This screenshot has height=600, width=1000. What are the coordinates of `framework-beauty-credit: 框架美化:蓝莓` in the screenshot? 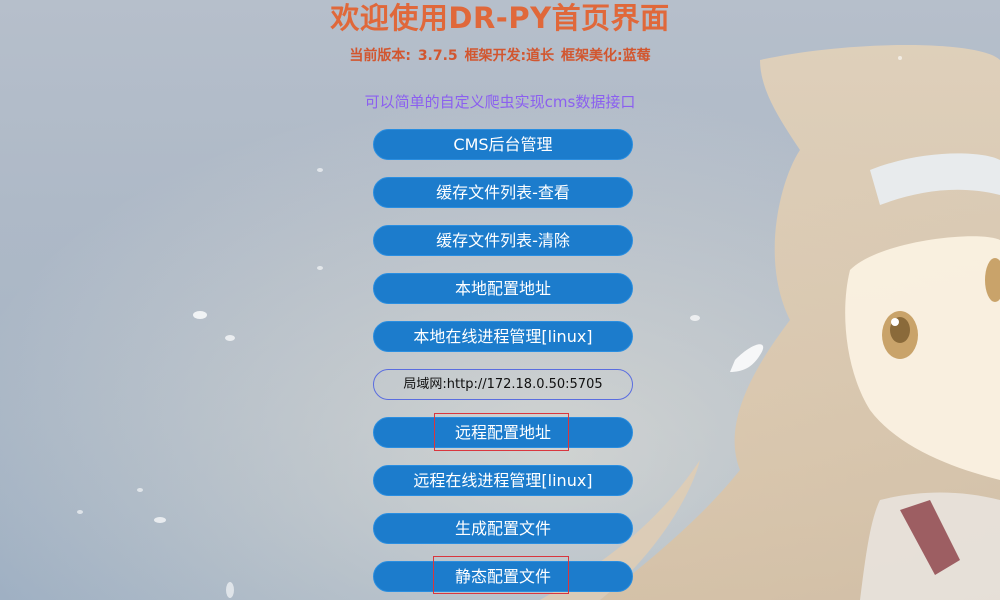 It's located at (606, 56).